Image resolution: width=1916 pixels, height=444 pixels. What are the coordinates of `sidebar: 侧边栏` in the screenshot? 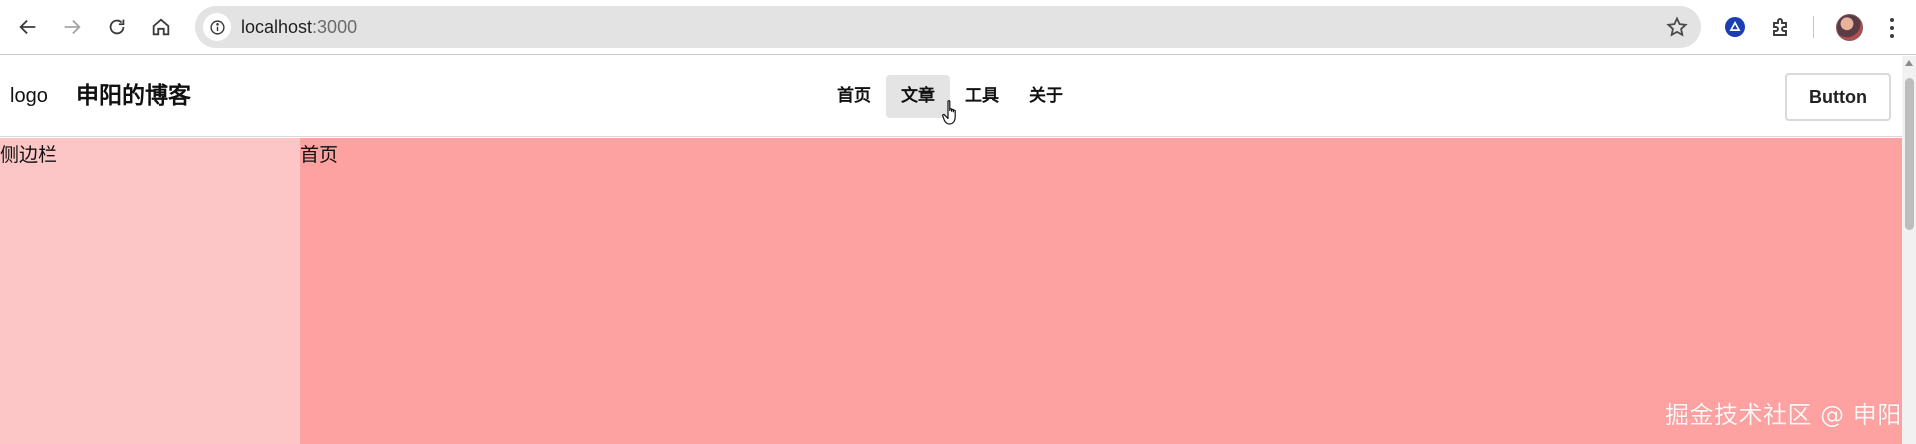 It's located at (150, 291).